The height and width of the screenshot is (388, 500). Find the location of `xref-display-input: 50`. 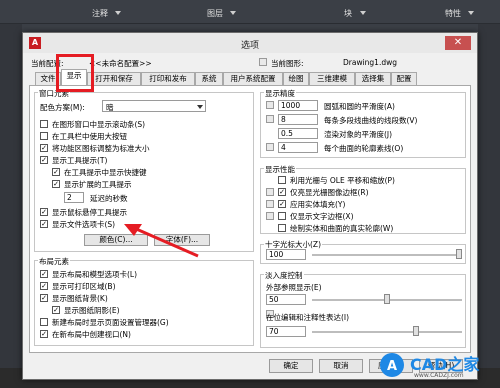

xref-display-input: 50 is located at coordinates (286, 299).